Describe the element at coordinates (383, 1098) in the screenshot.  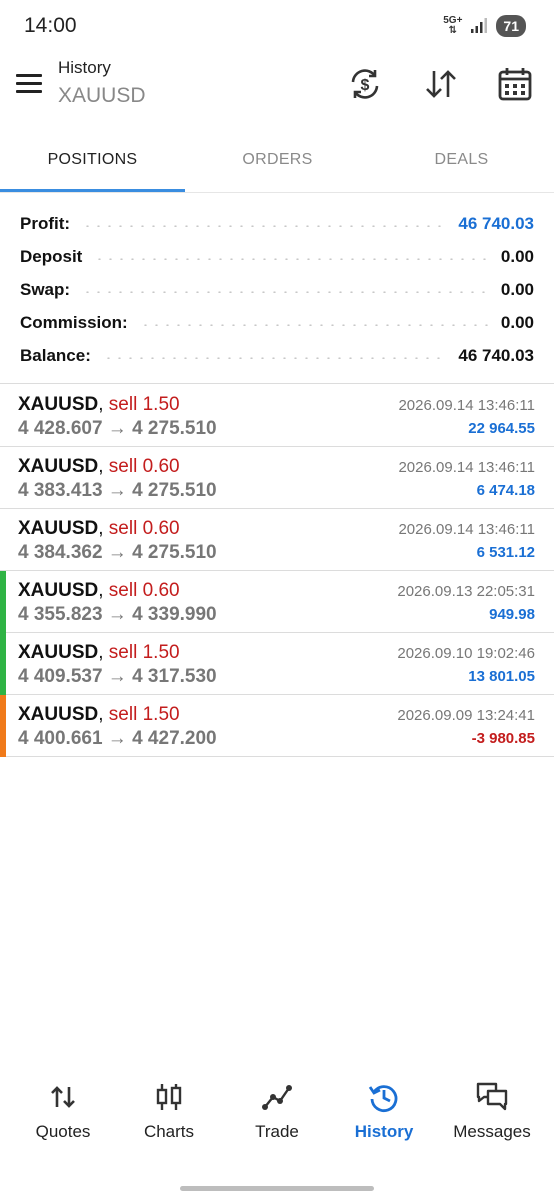
I see `history-clock-icon` at that location.